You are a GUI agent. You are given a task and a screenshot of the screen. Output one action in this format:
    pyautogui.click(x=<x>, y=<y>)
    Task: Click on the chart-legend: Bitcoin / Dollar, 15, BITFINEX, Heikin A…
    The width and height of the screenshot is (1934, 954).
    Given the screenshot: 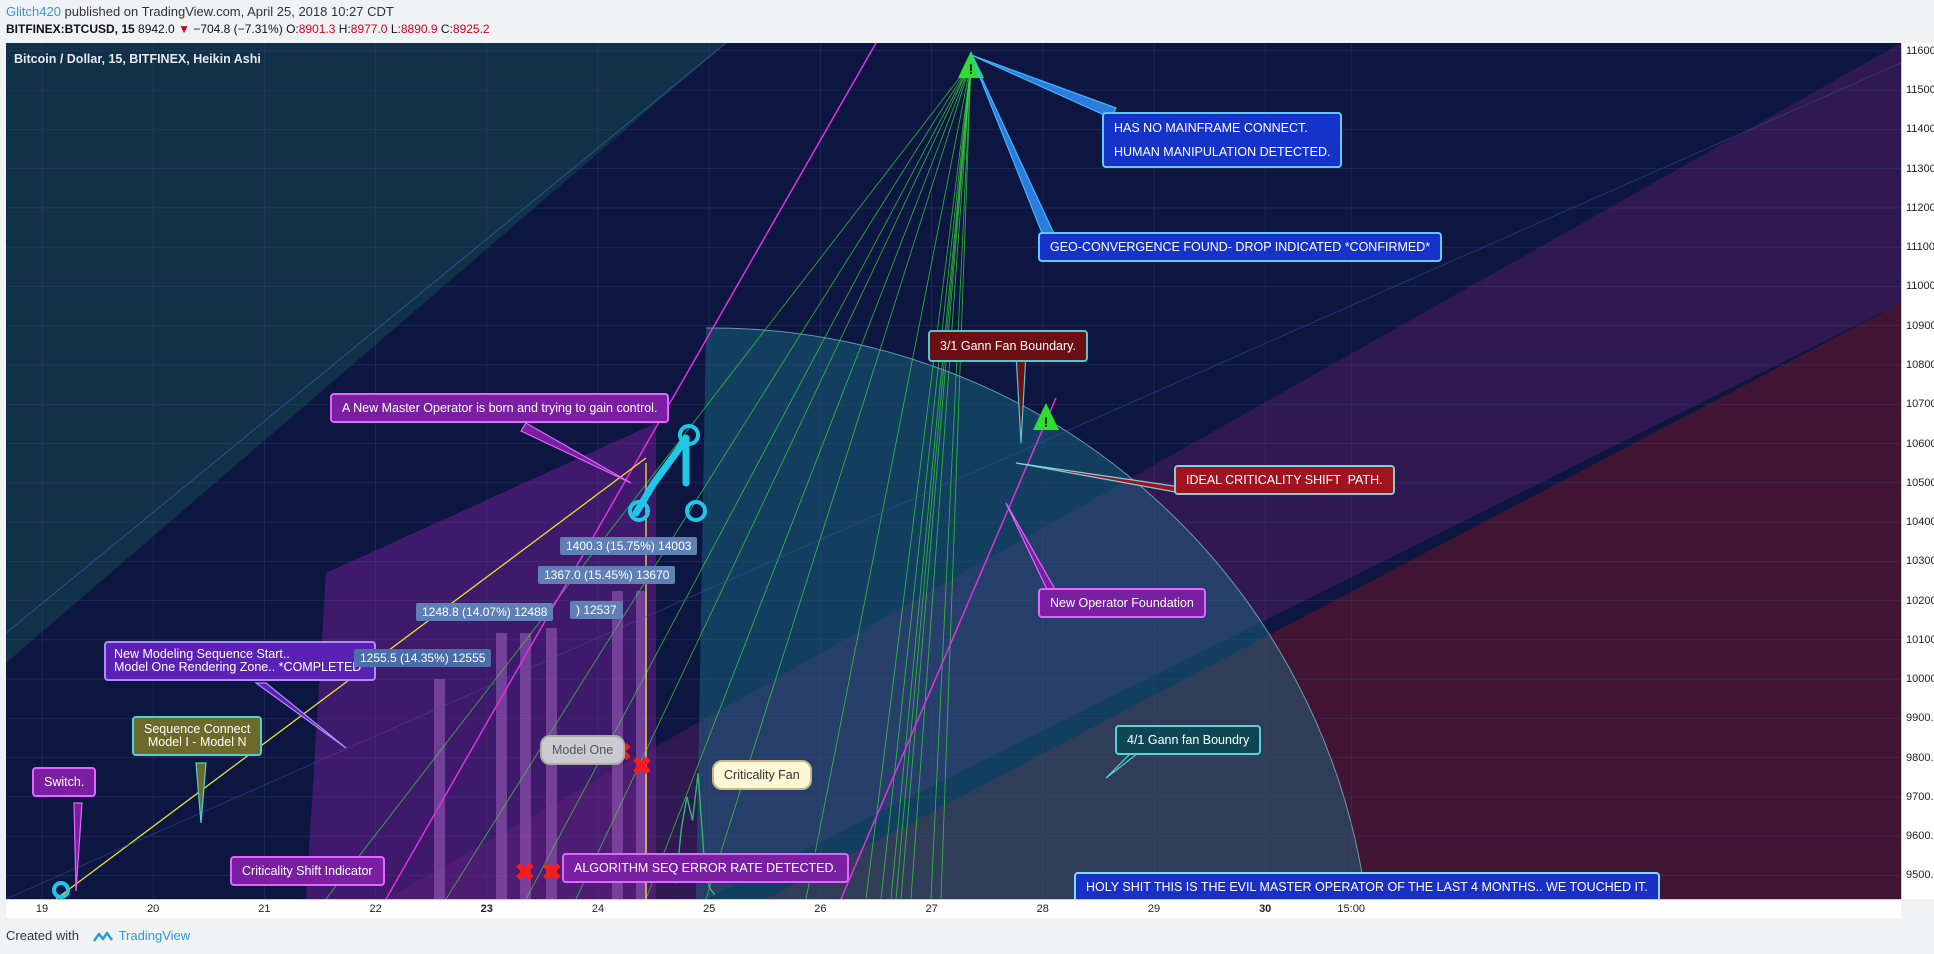 What is the action you would take?
    pyautogui.click(x=137, y=59)
    